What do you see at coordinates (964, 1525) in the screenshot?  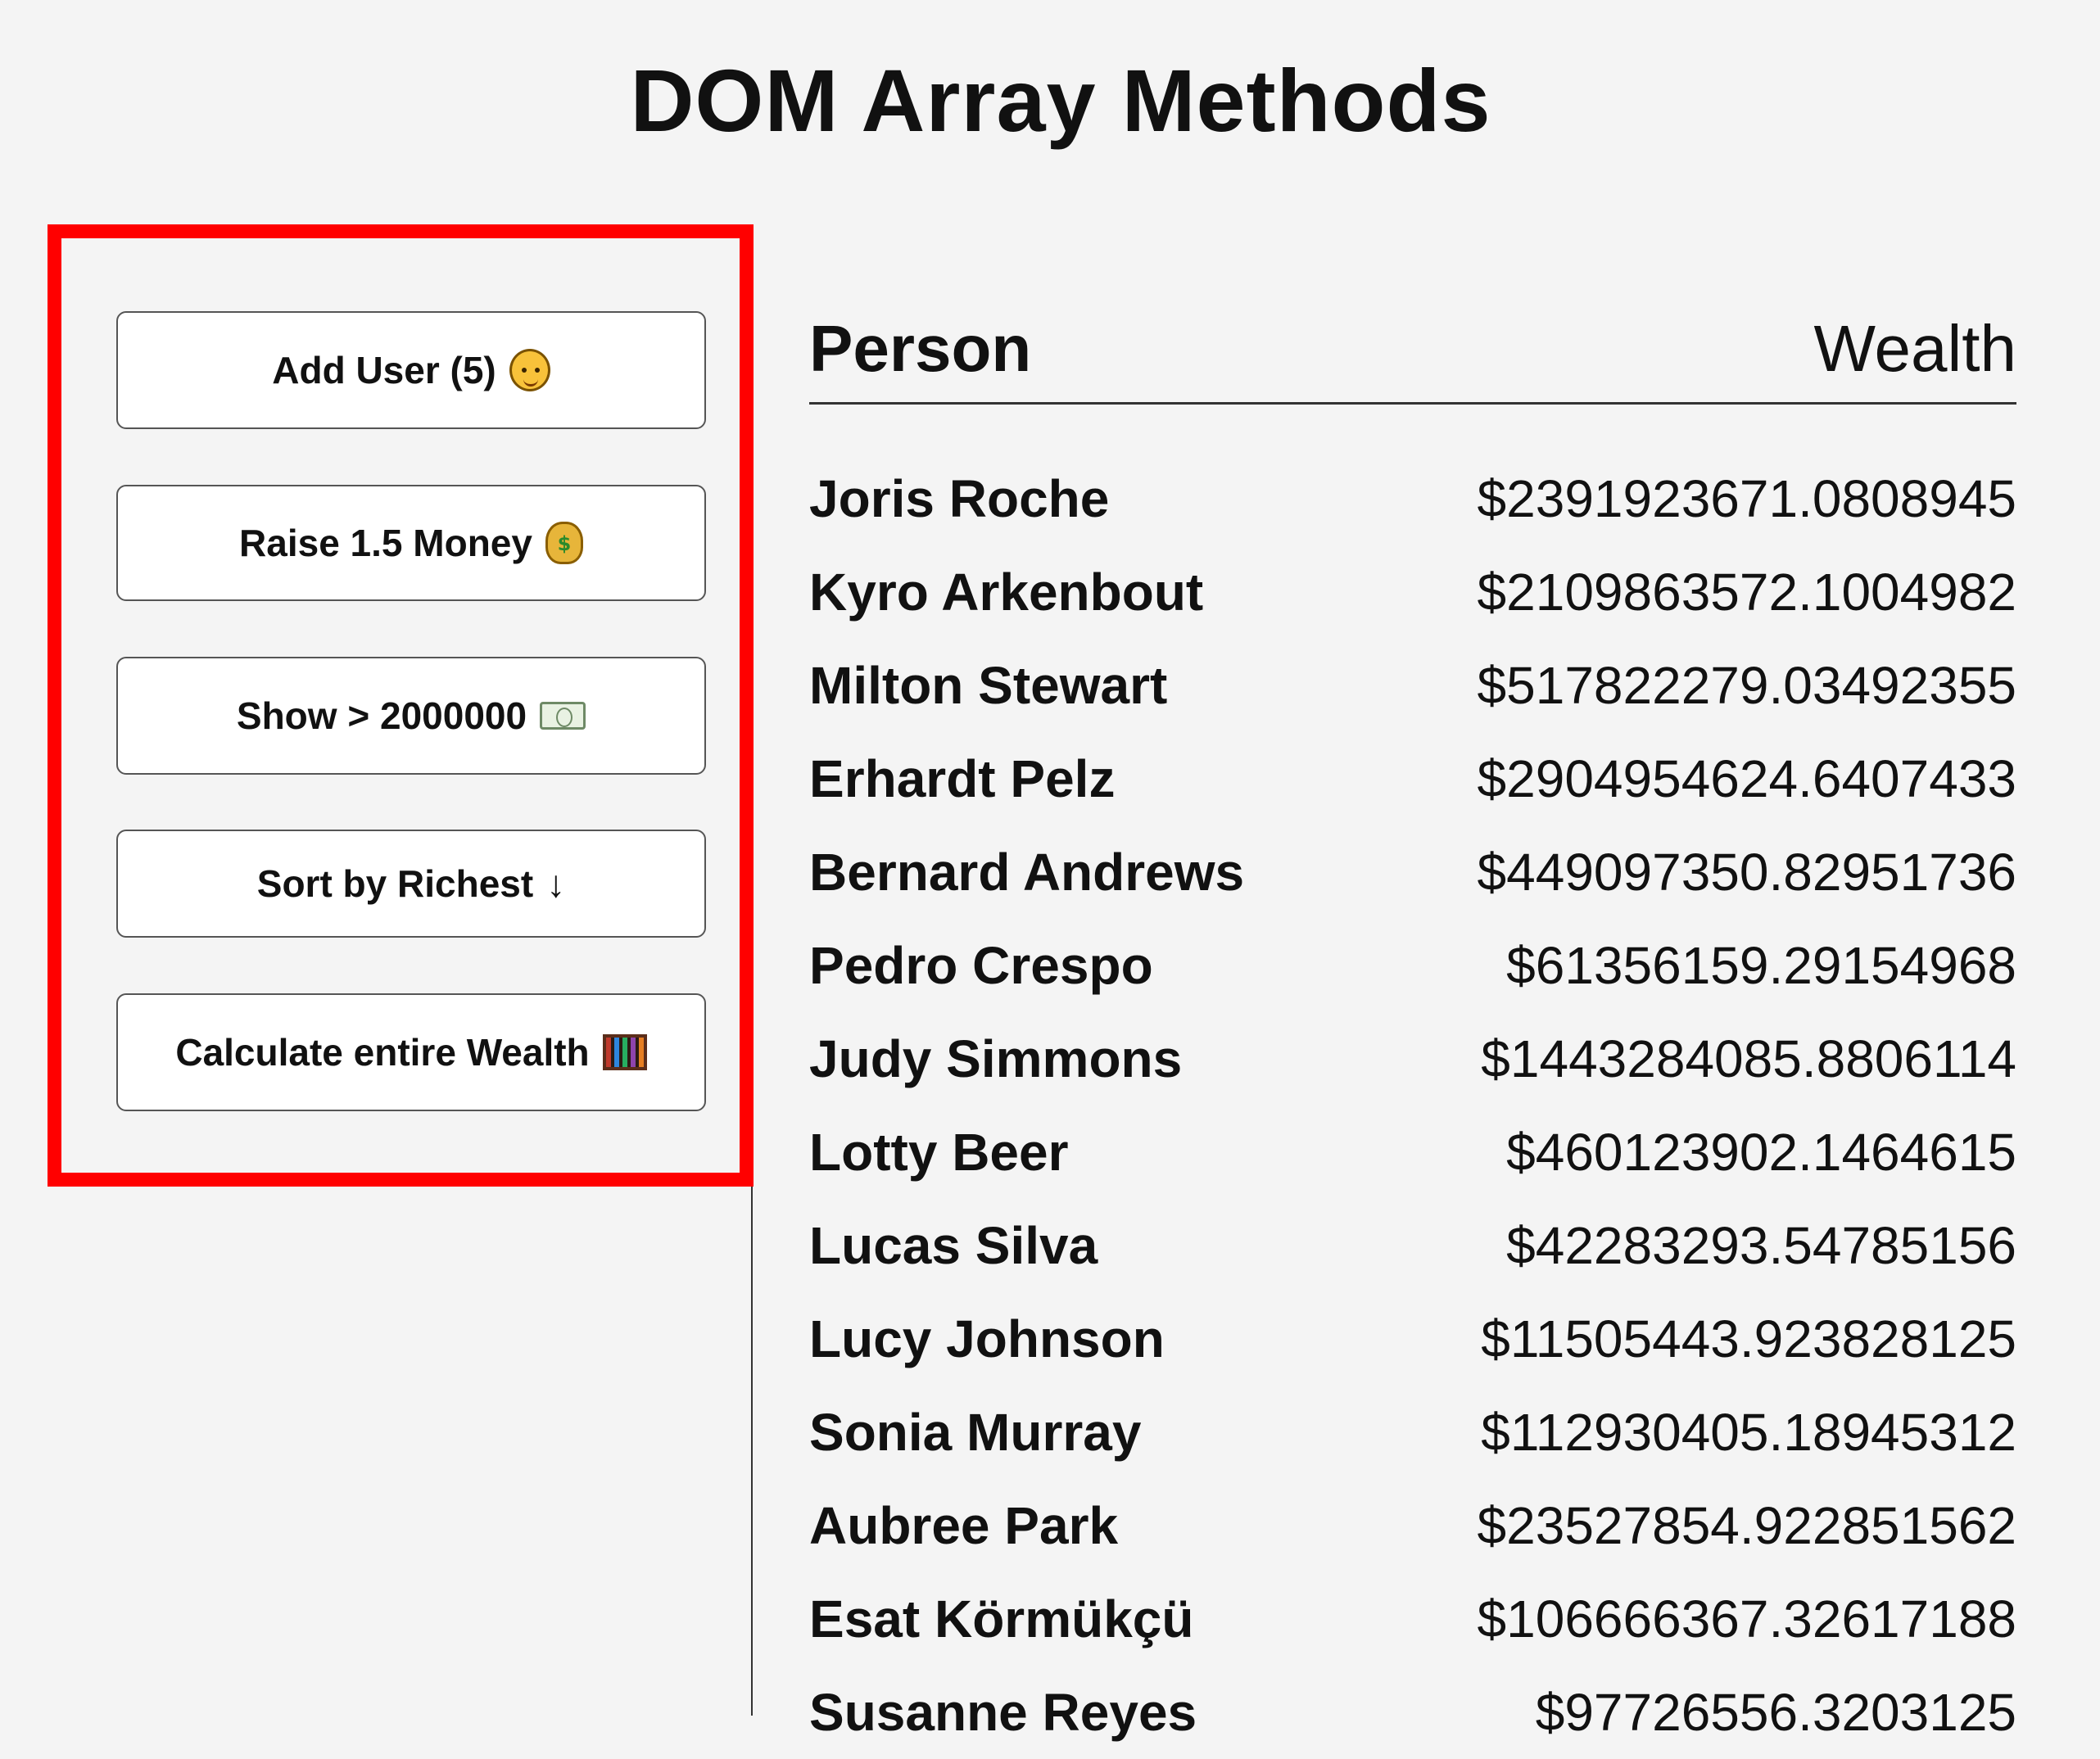 I see `person-name: Aubree Park` at bounding box center [964, 1525].